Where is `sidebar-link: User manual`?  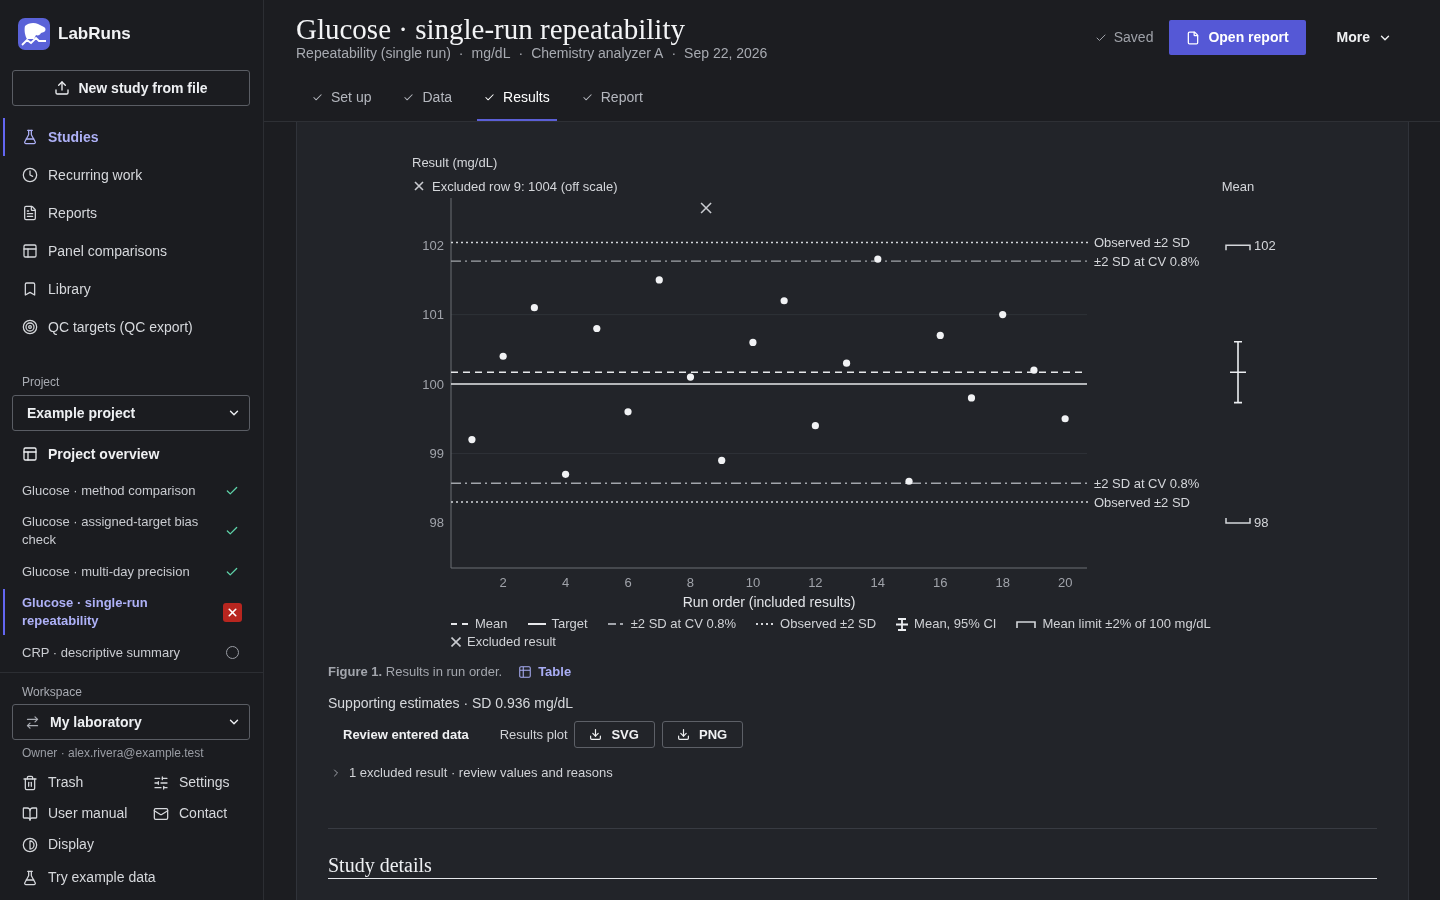
sidebar-link: User manual is located at coordinates (76, 813).